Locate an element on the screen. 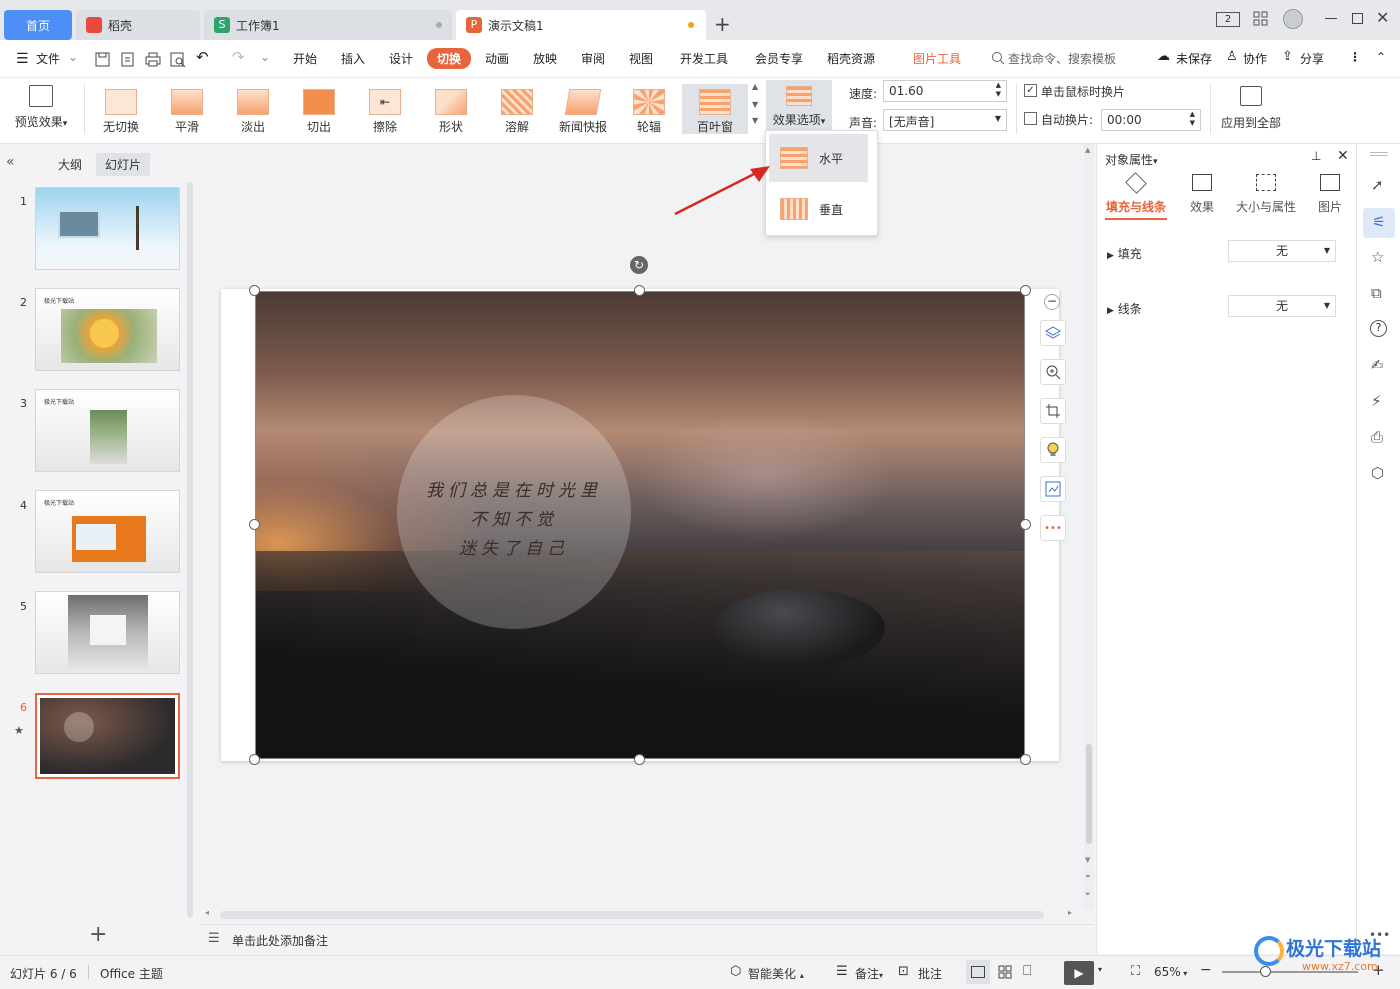 The image size is (1400, 989). collab-user-icon: ♙ is located at coordinates (1232, 56).